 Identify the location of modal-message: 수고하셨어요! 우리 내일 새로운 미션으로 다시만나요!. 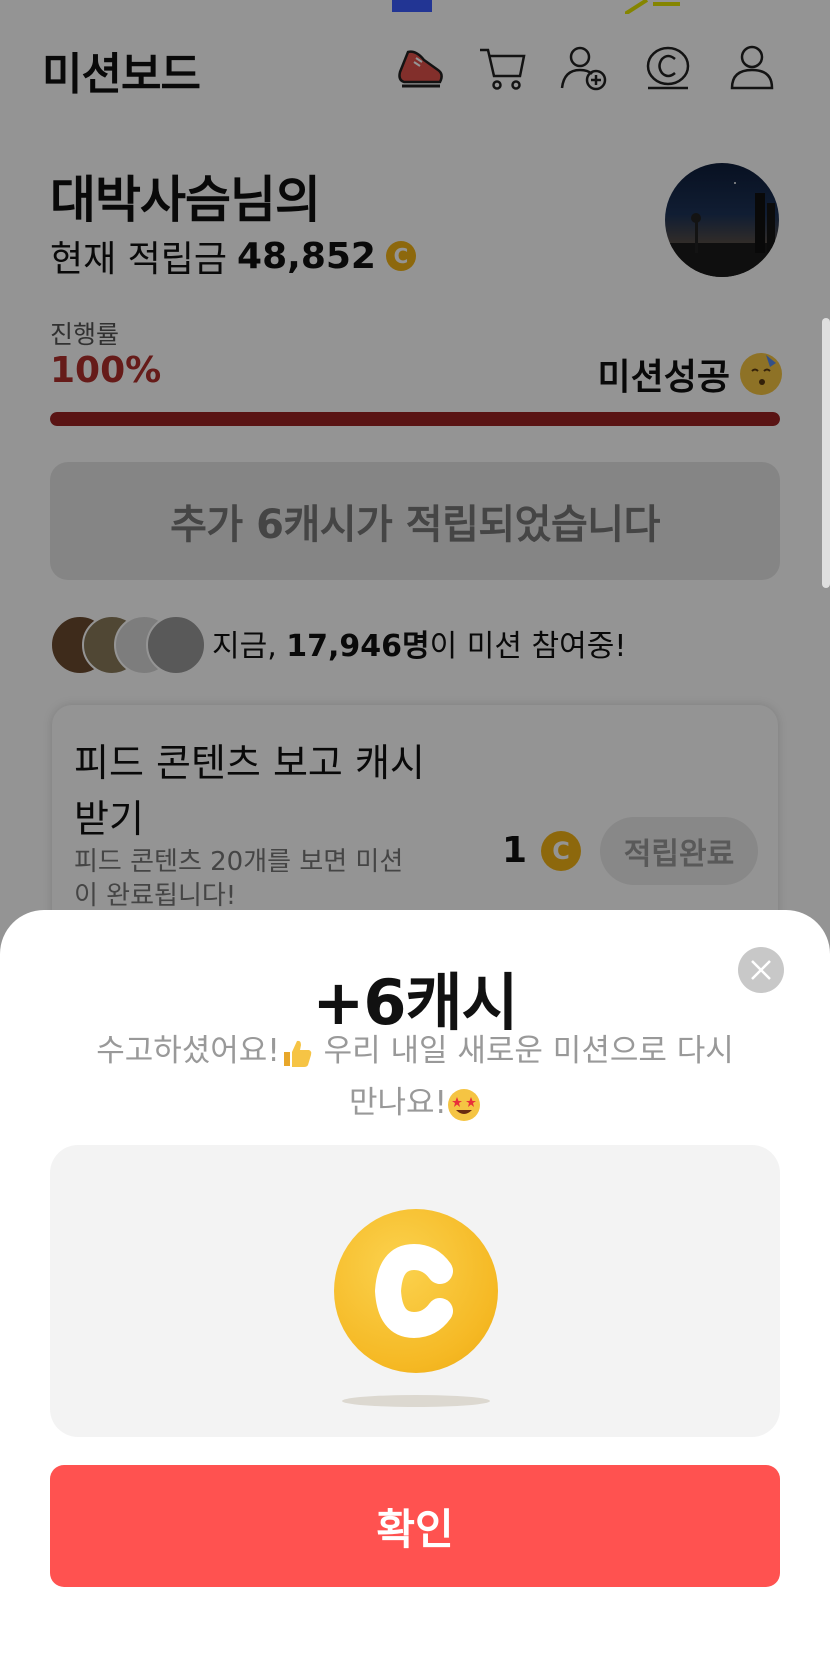
(415, 1077).